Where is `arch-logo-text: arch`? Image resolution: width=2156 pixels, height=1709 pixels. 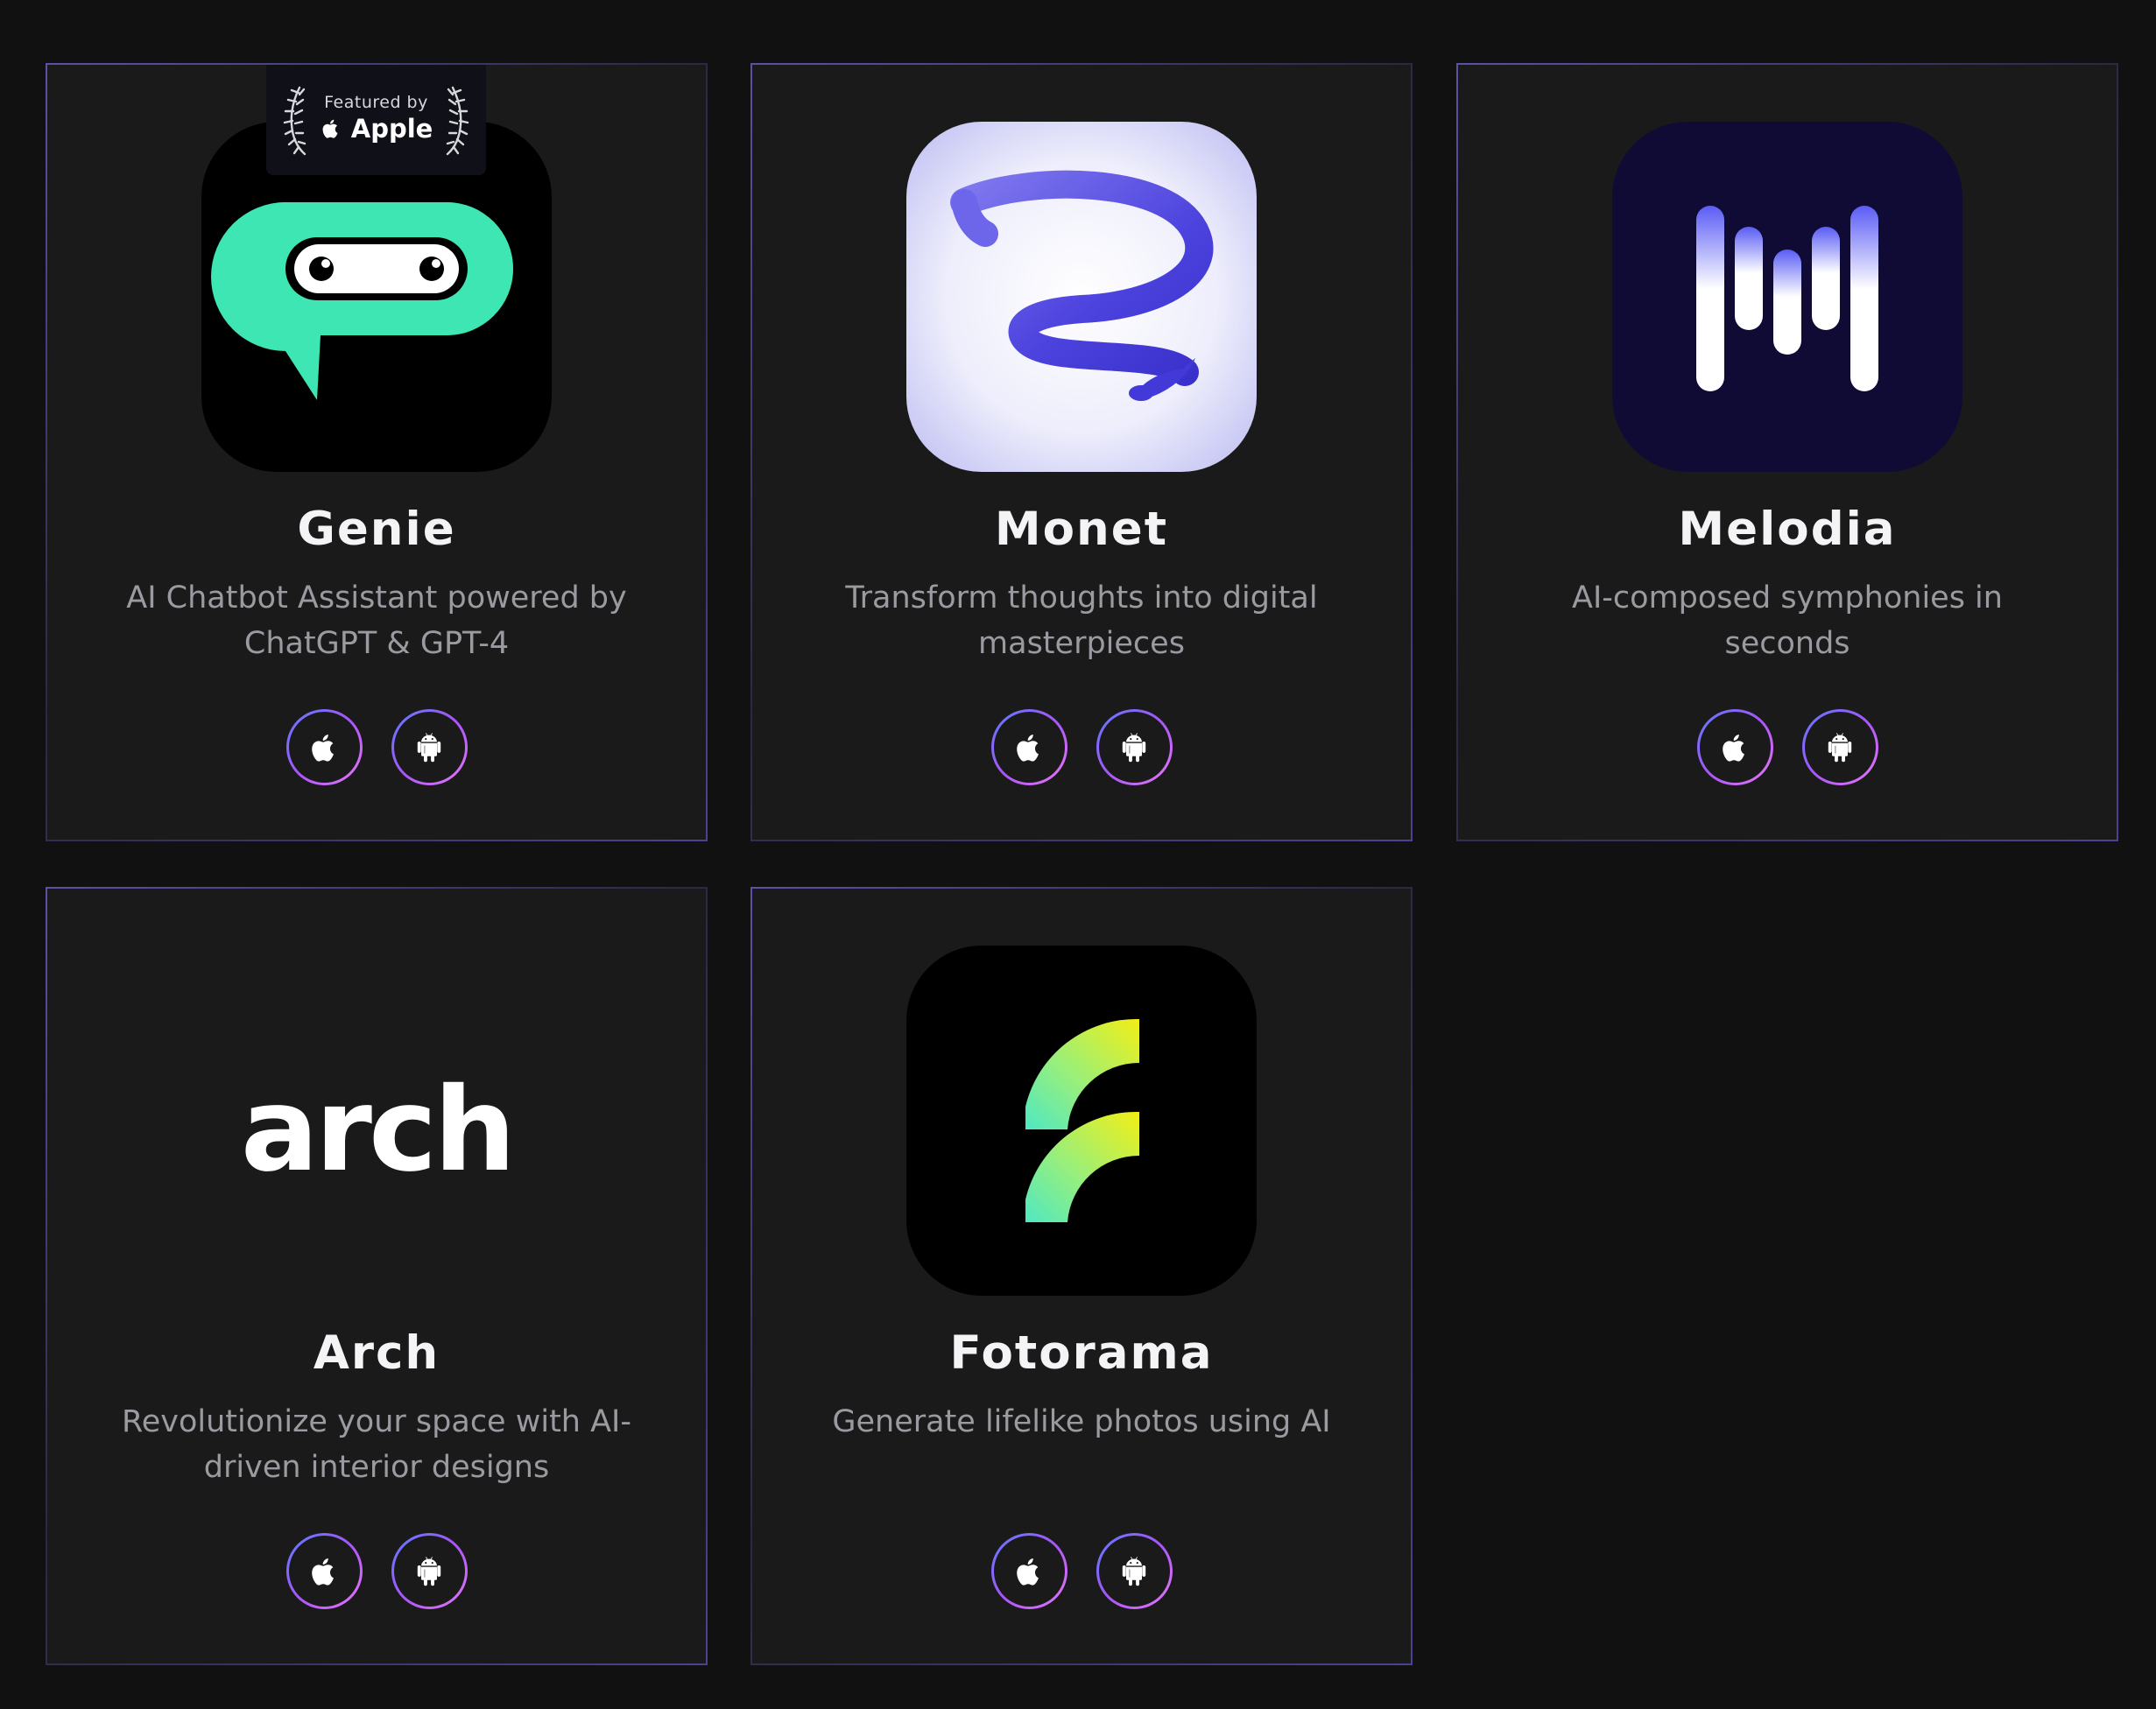
arch-logo-text: arch is located at coordinates (377, 1130).